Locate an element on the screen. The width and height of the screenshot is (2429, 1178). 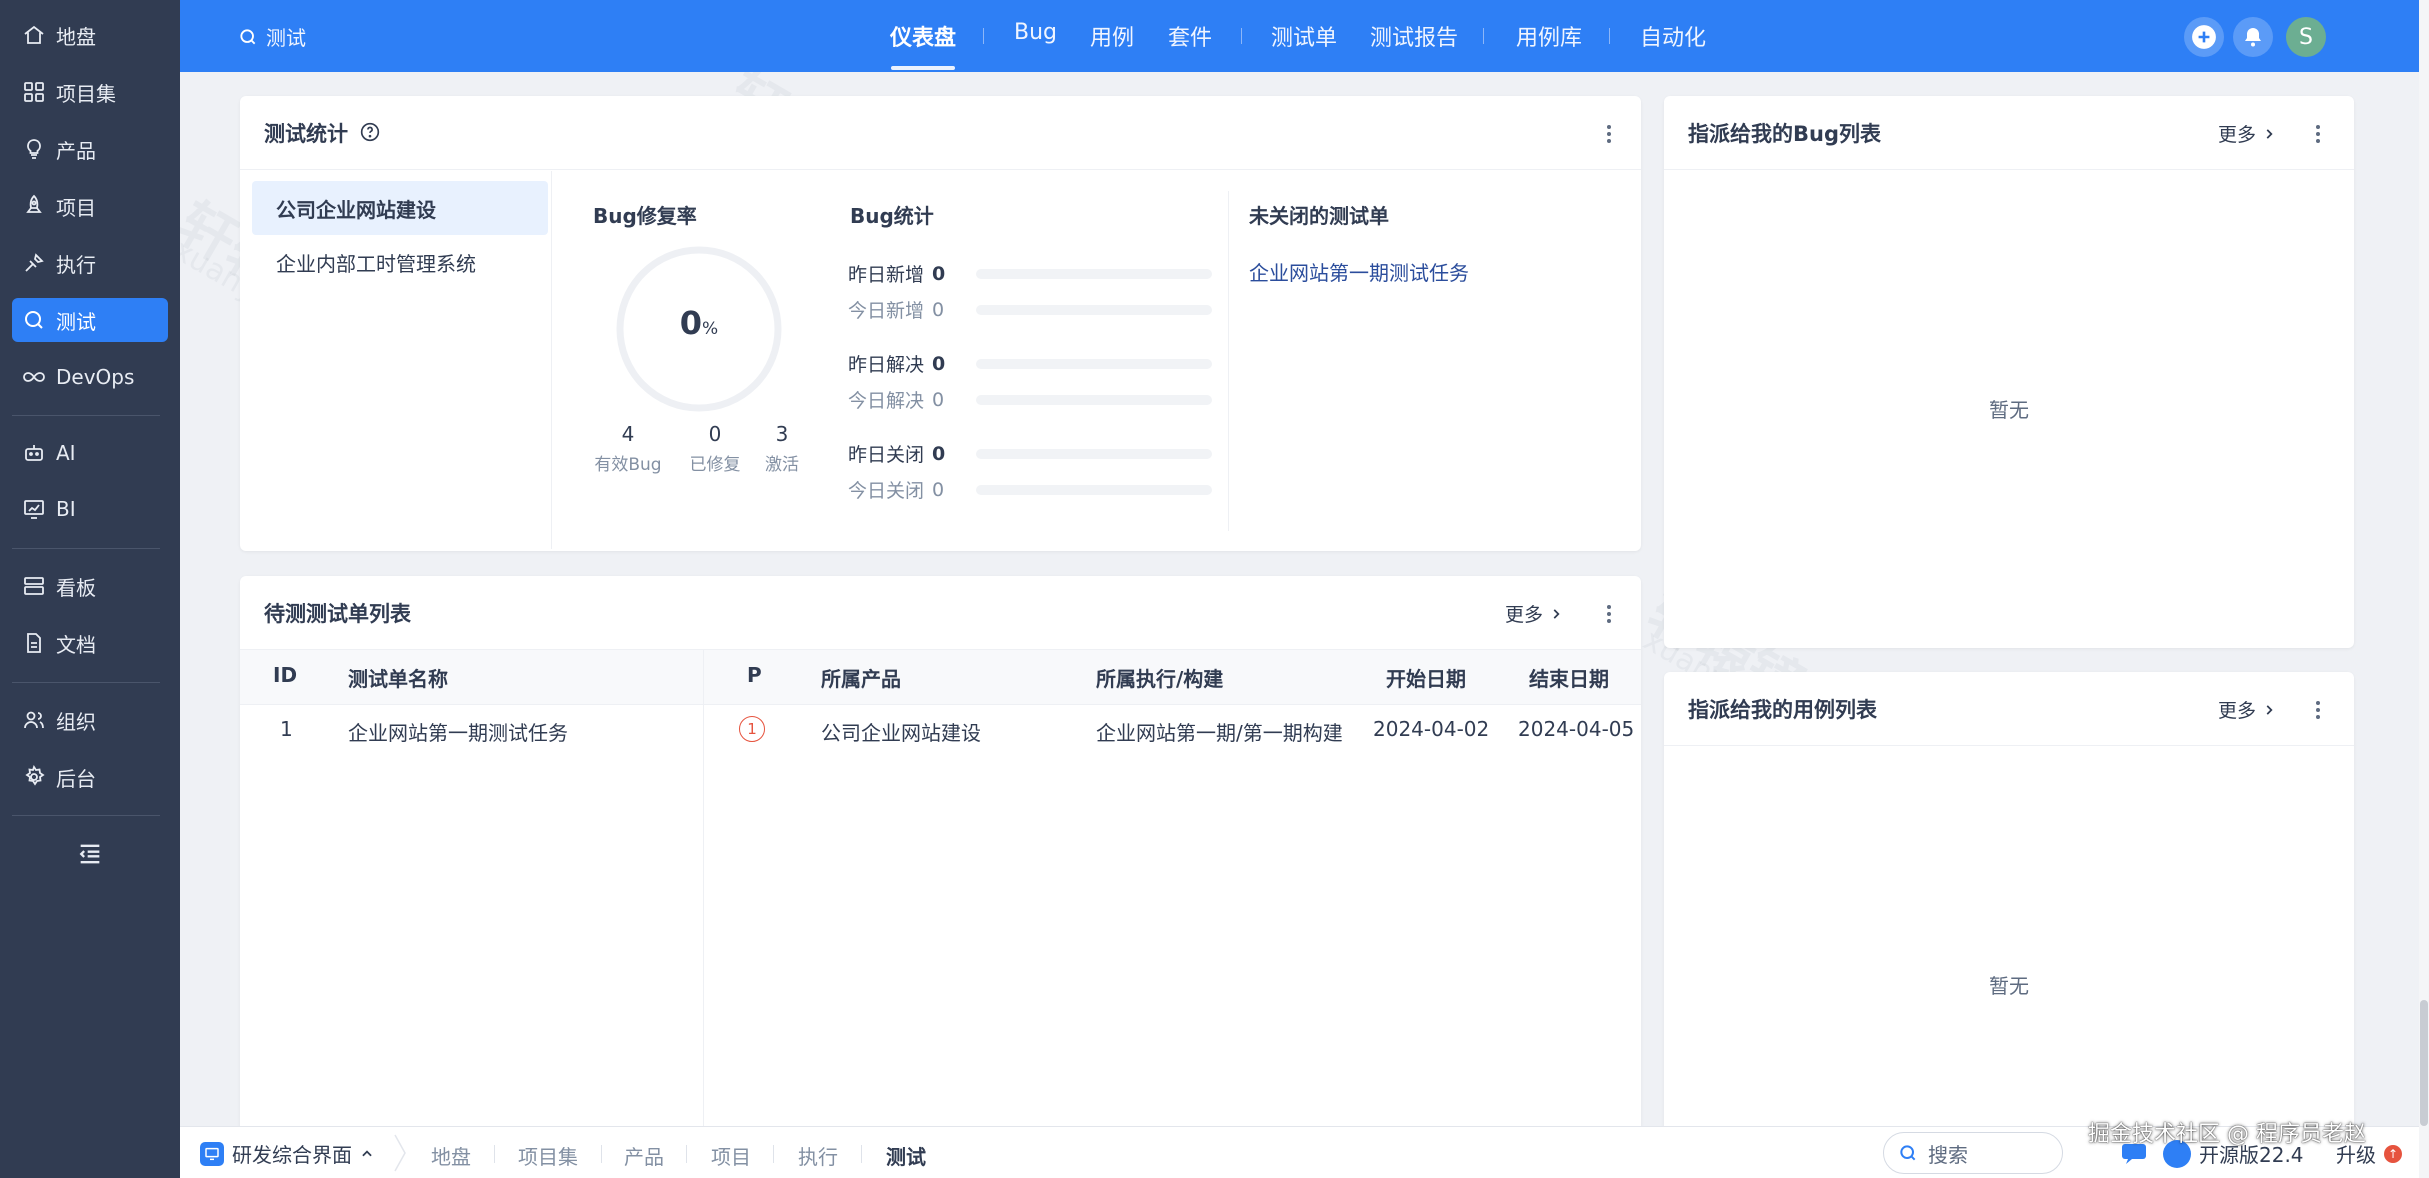
recent-app-product: 产品 is located at coordinates (644, 1155).